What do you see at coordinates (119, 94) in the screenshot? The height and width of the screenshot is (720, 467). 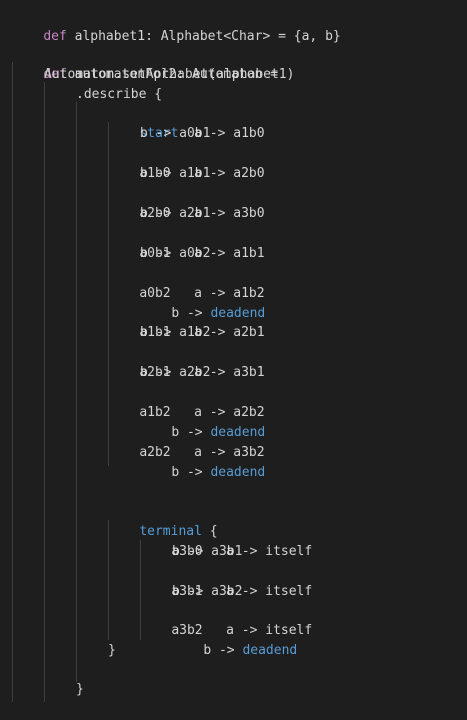 I see `code-line-describe: .describe {` at bounding box center [119, 94].